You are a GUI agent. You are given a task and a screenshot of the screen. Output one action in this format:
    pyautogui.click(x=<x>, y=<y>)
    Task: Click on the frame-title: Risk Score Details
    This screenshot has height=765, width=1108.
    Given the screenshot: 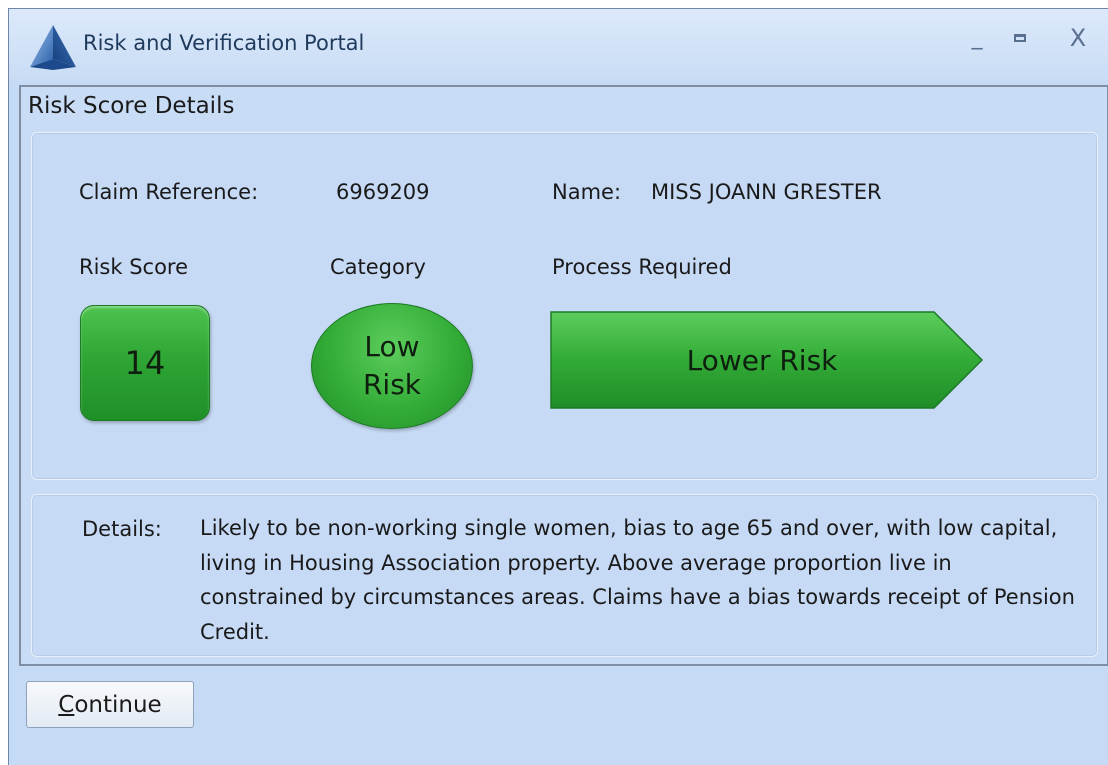 What is the action you would take?
    pyautogui.click(x=131, y=106)
    